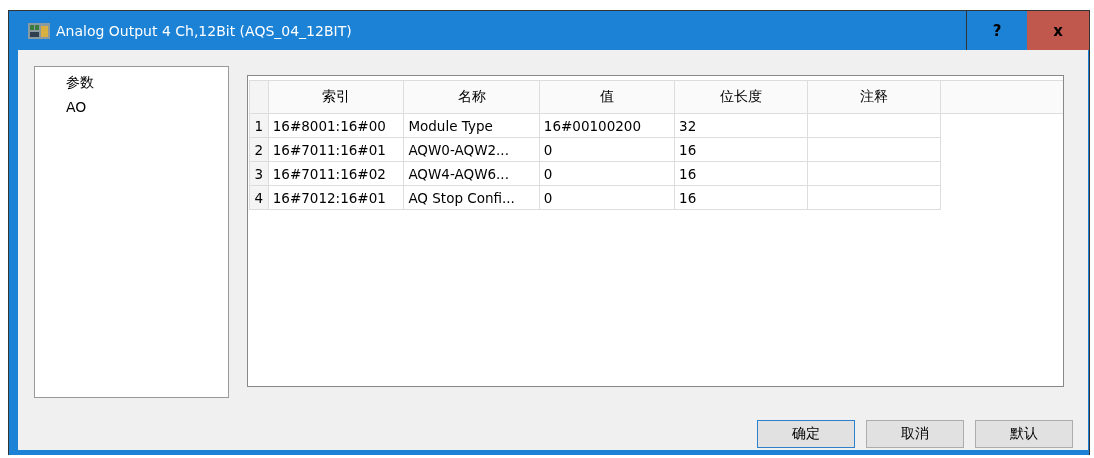 The width and height of the screenshot is (1094, 458). I want to click on column-header: 值, so click(607, 97).